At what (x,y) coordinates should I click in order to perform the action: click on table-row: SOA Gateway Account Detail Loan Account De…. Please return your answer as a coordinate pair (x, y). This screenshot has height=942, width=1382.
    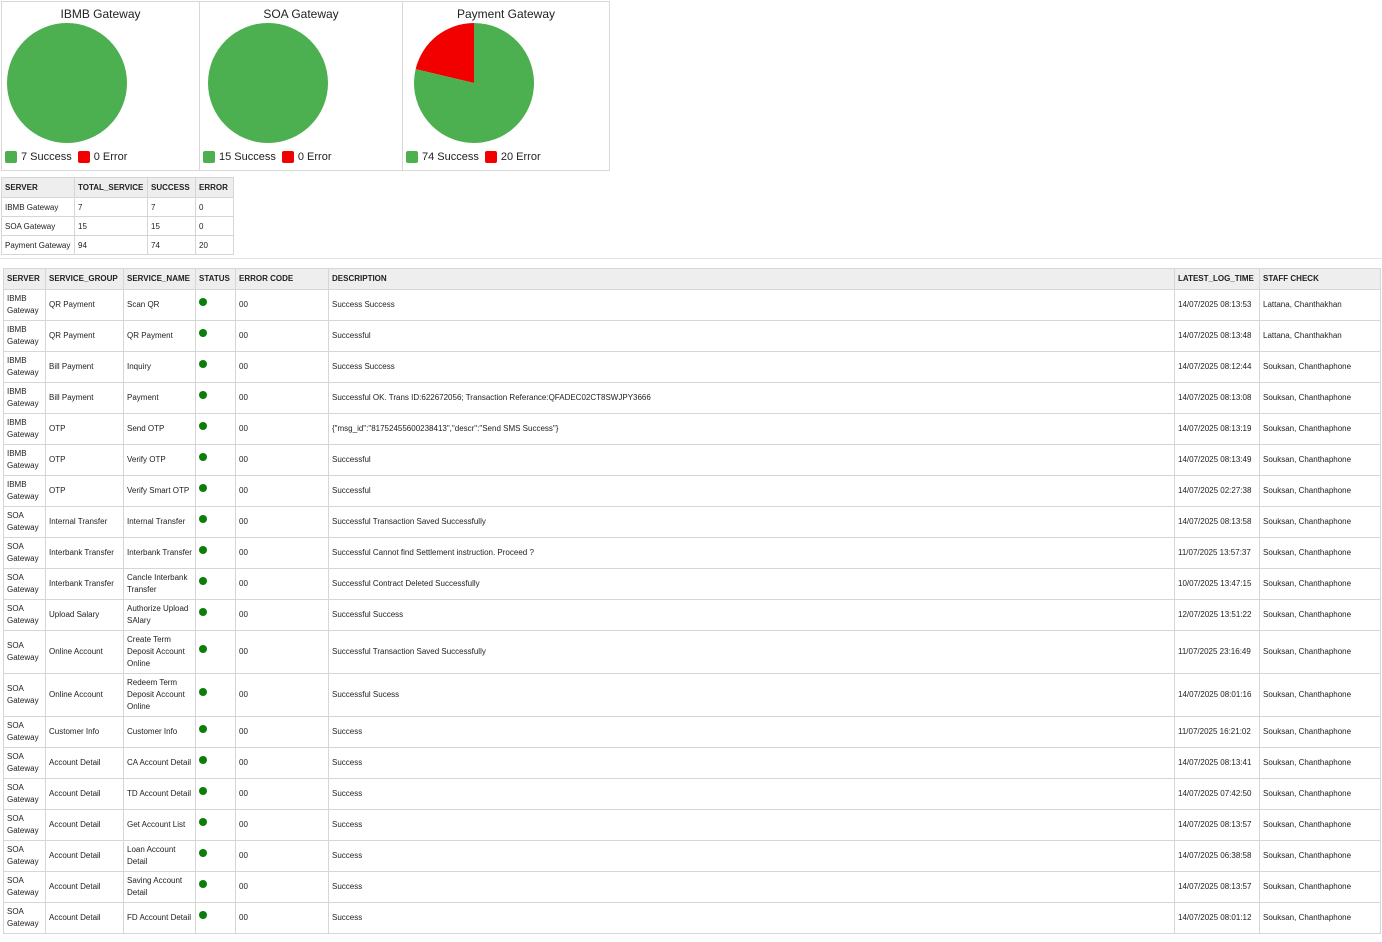
    Looking at the image, I should click on (692, 856).